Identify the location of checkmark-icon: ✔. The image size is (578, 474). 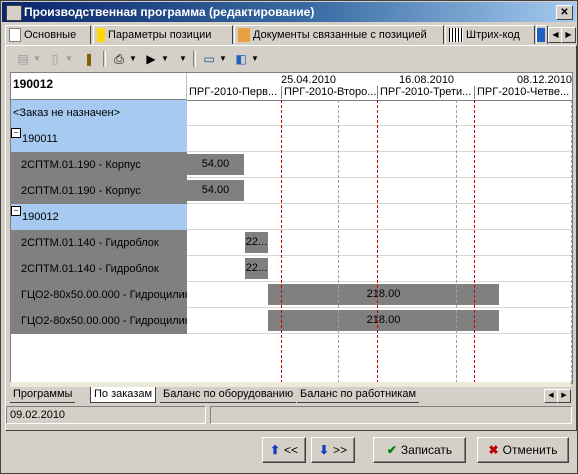
(391, 450).